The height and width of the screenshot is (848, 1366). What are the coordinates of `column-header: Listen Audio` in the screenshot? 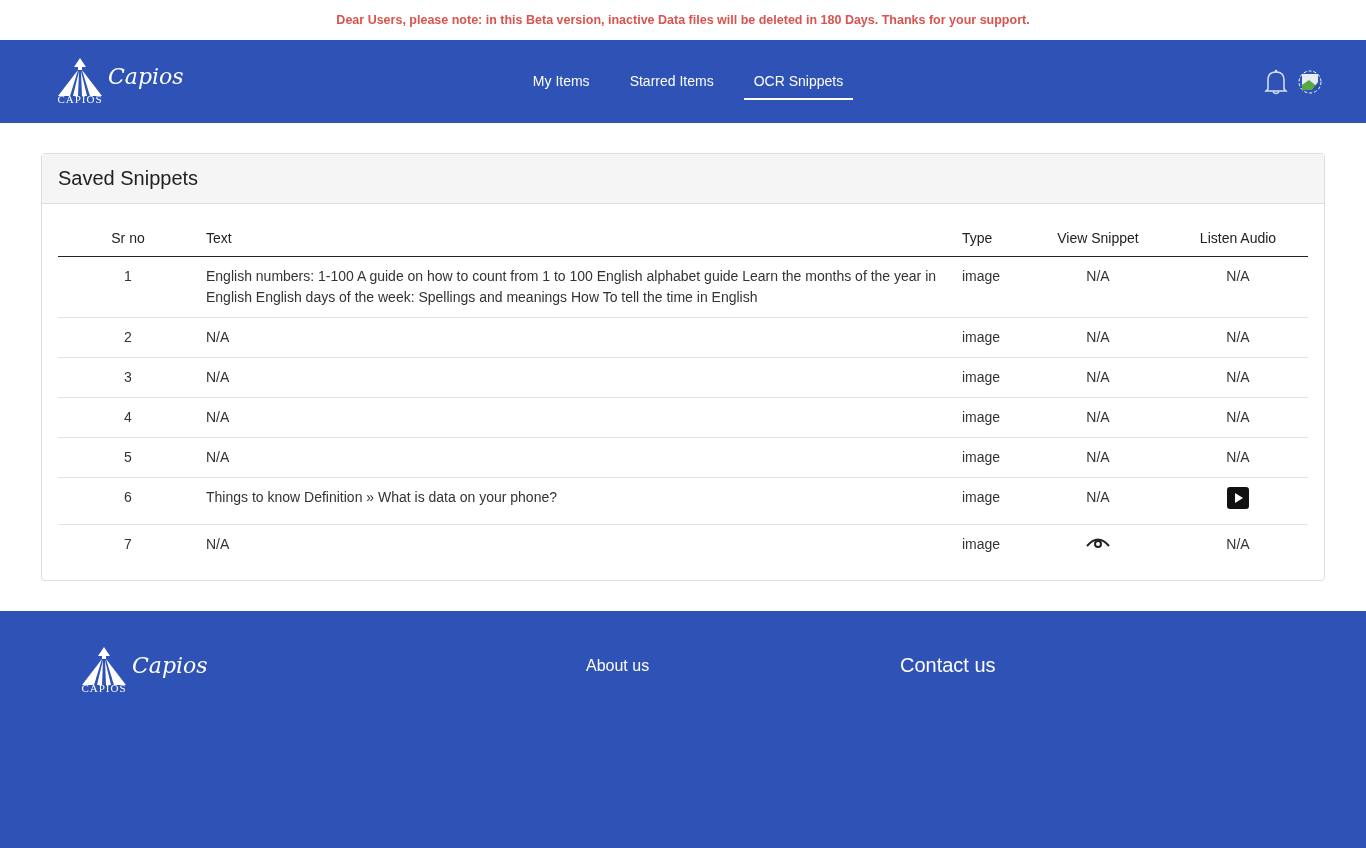 It's located at (1238, 239).